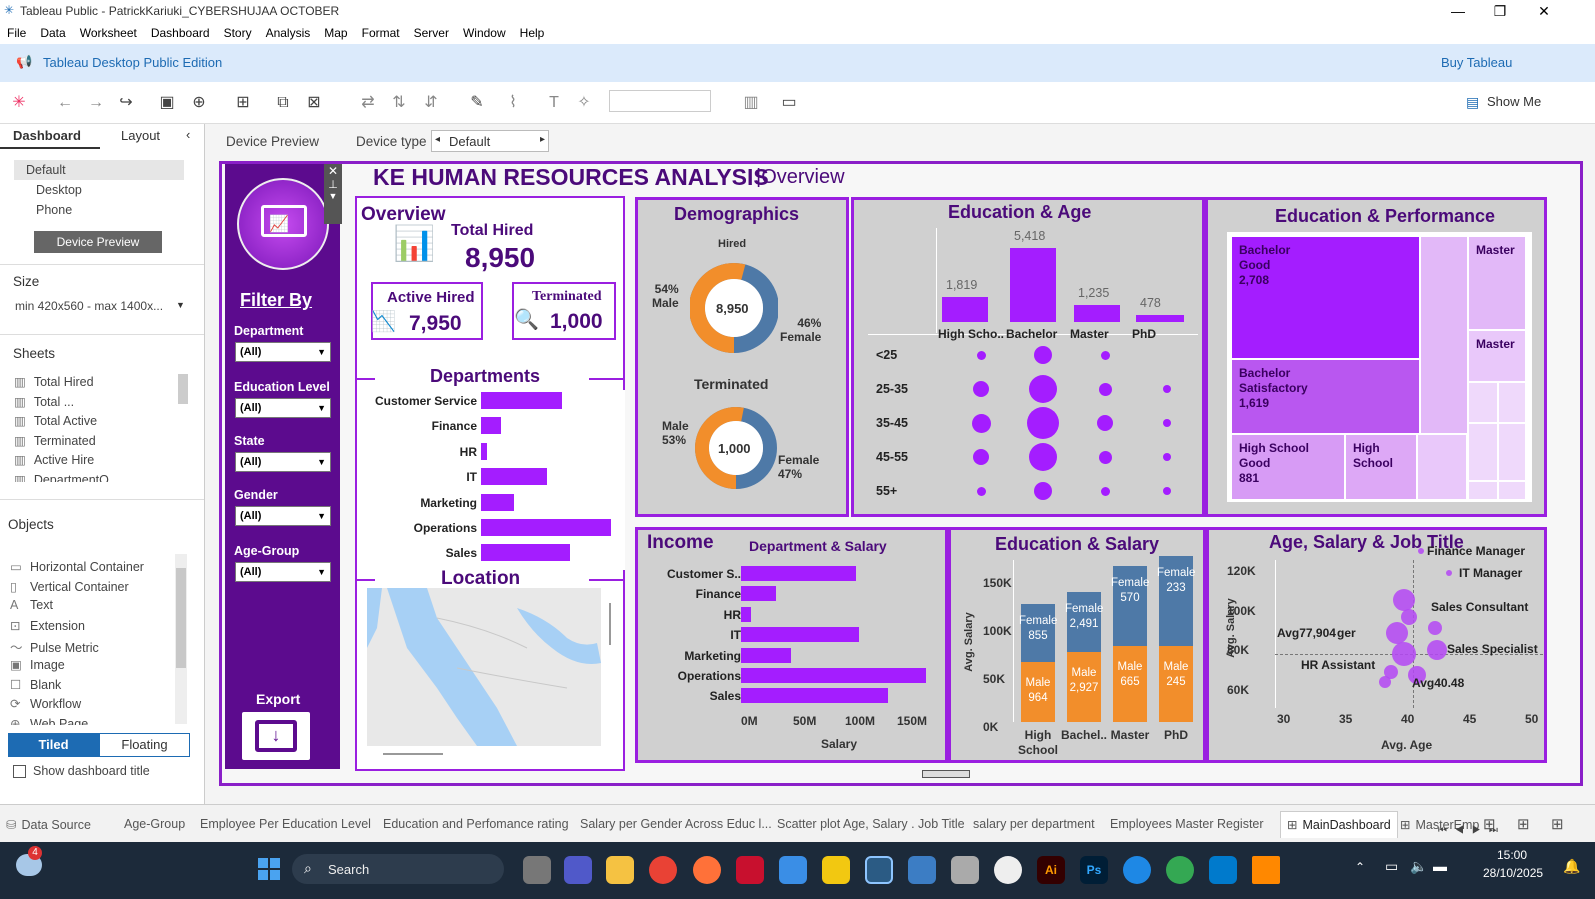 Image resolution: width=1595 pixels, height=899 pixels. Describe the element at coordinates (126, 103) in the screenshot. I see `replay-icon: ↪` at that location.